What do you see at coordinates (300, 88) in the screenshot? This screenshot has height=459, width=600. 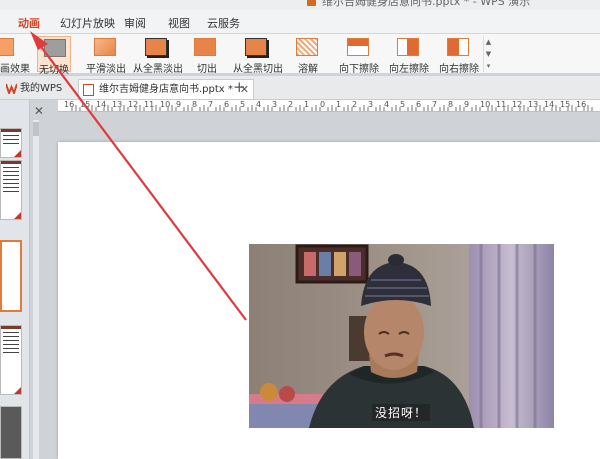 I see `document-tab-bar: 我的WPS 维尔吉姆健身店意向书.pptx * ✕` at bounding box center [300, 88].